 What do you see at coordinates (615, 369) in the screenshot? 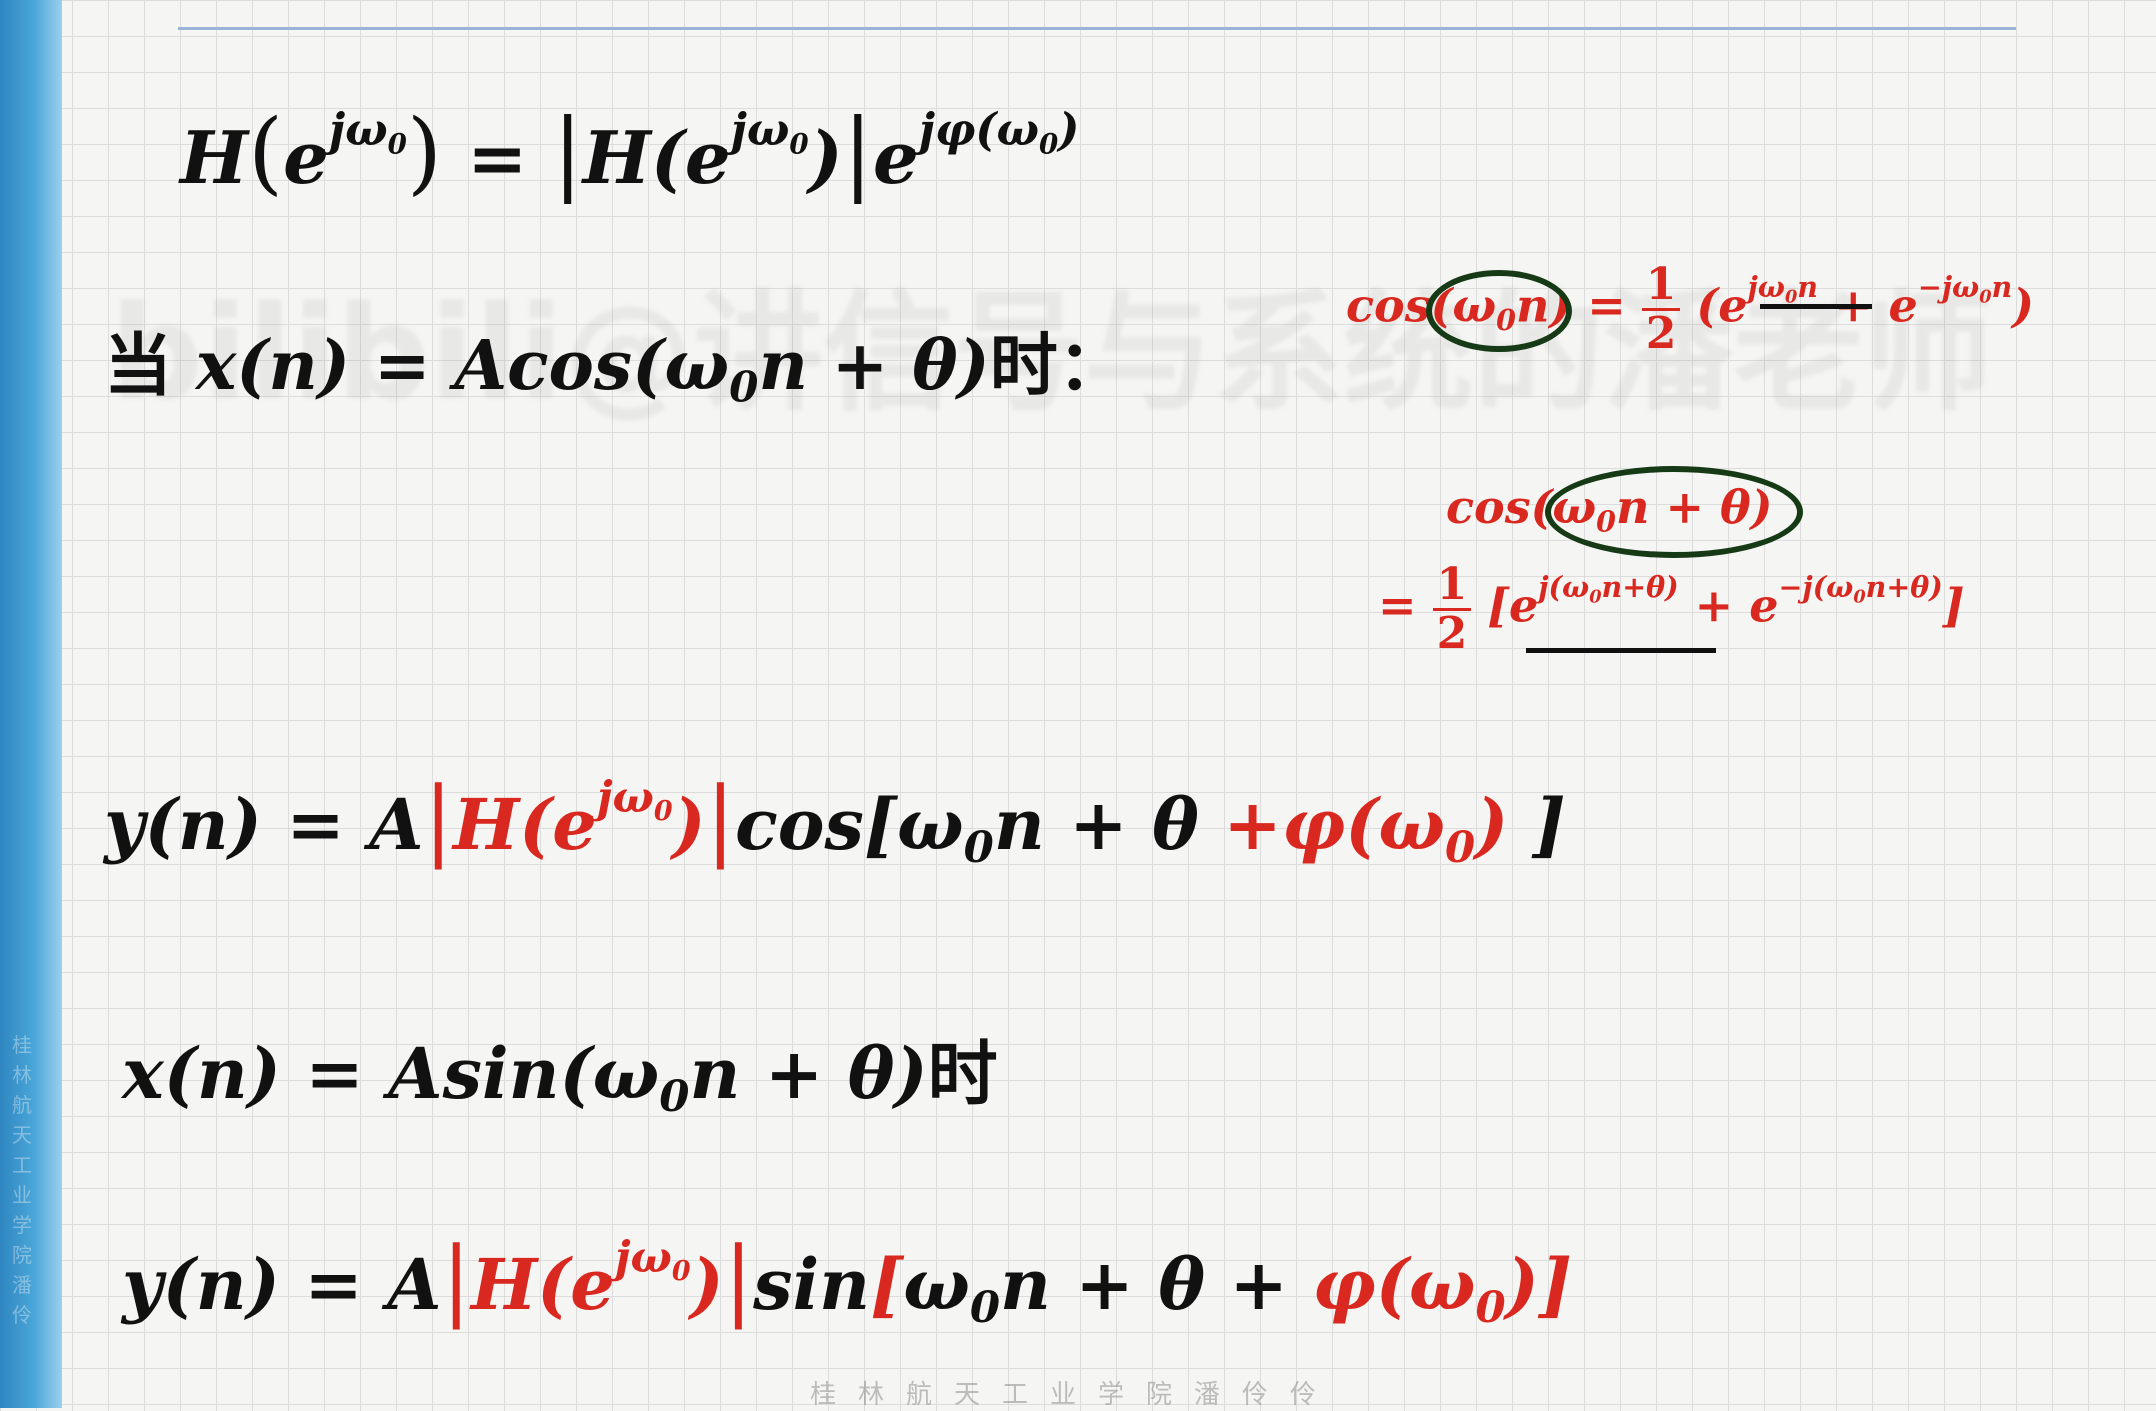
I see `formula-input-cosine: 当 x(n) = Acos(ω0n + θ)时：` at bounding box center [615, 369].